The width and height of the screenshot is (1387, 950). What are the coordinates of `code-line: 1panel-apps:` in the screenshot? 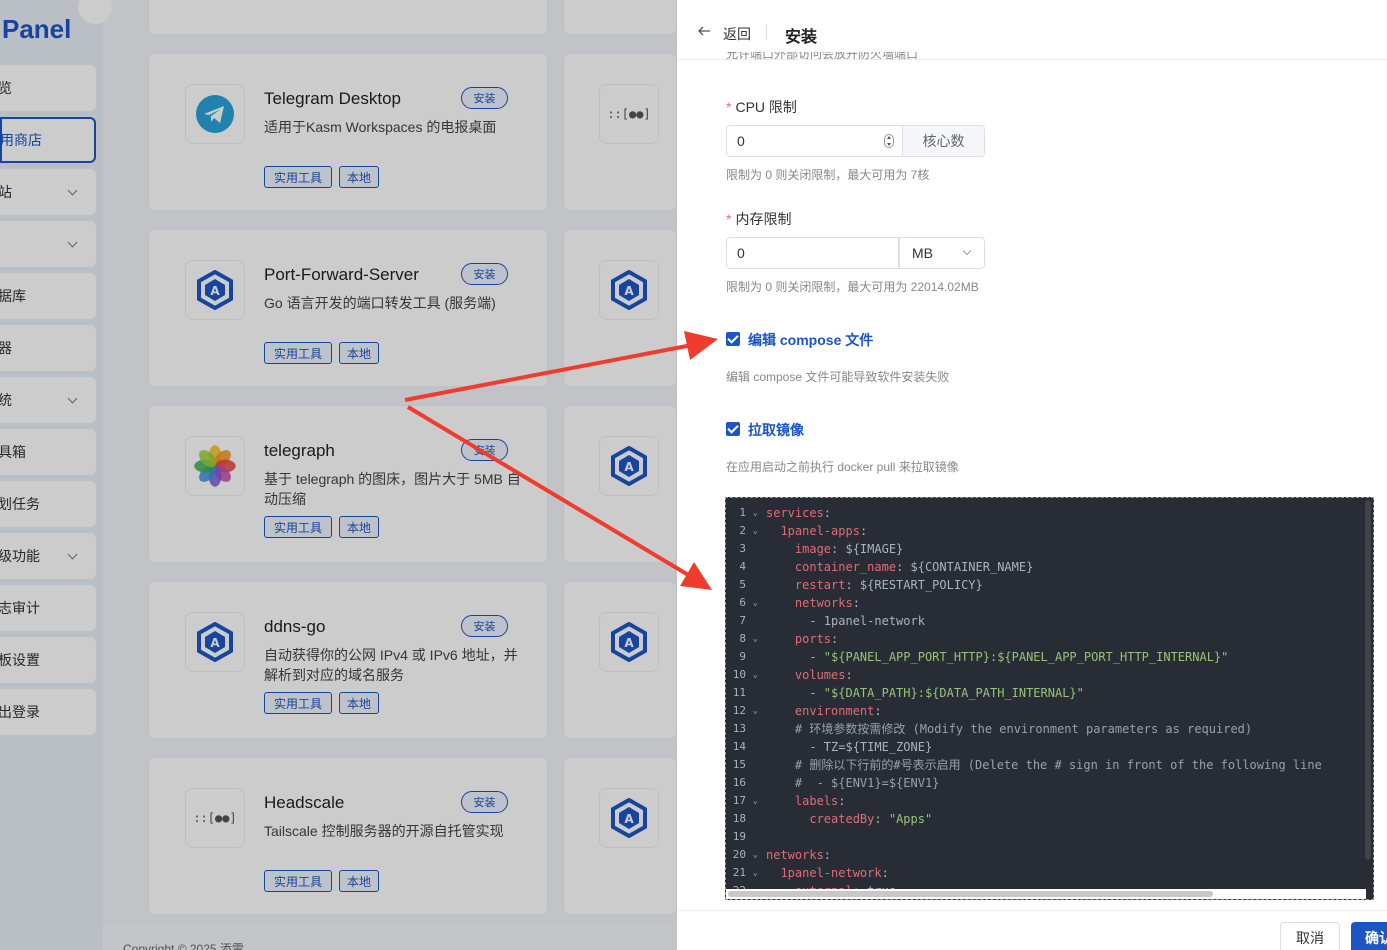 It's located at (824, 531).